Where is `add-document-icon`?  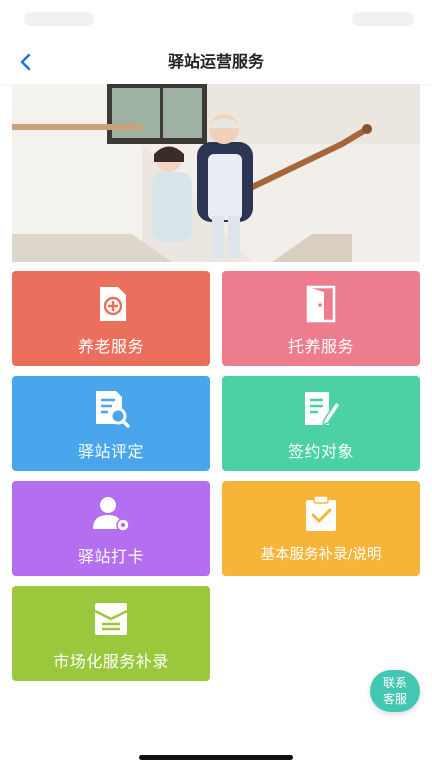
add-document-icon is located at coordinates (113, 304).